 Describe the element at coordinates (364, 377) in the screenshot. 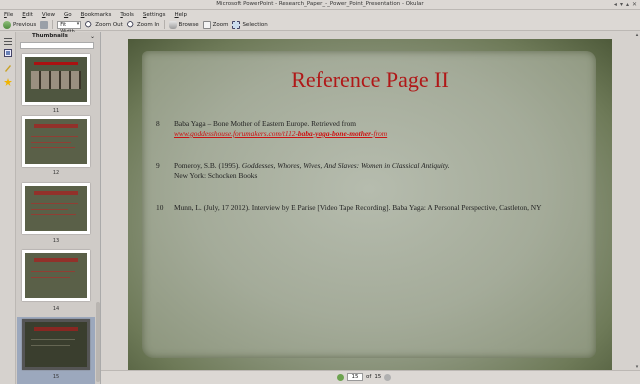

I see `page-navigator: 15 of 15` at that location.